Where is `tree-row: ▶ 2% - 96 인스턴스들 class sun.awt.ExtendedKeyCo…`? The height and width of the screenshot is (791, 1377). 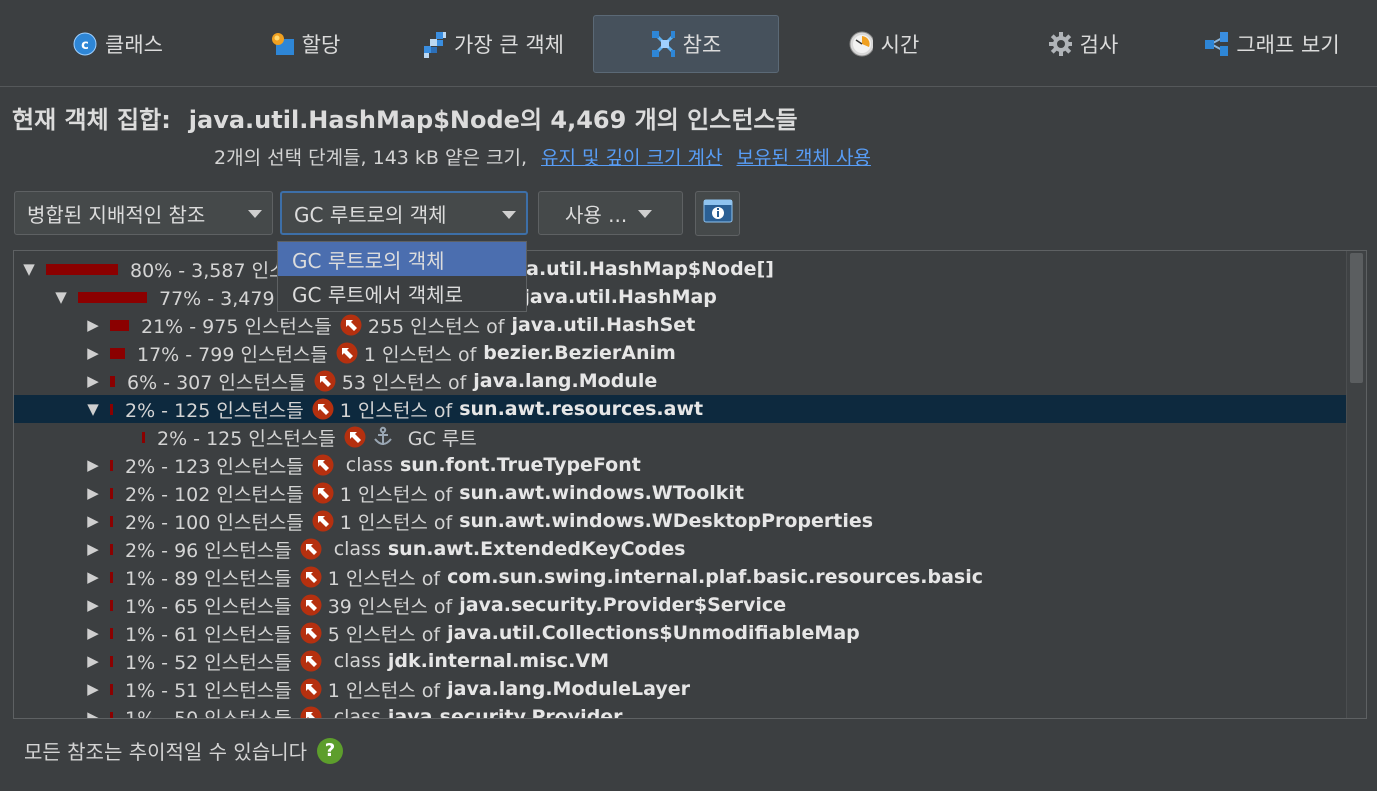 tree-row: ▶ 2% - 96 인스턴스들 class sun.awt.ExtendedKeyCo… is located at coordinates (680, 549).